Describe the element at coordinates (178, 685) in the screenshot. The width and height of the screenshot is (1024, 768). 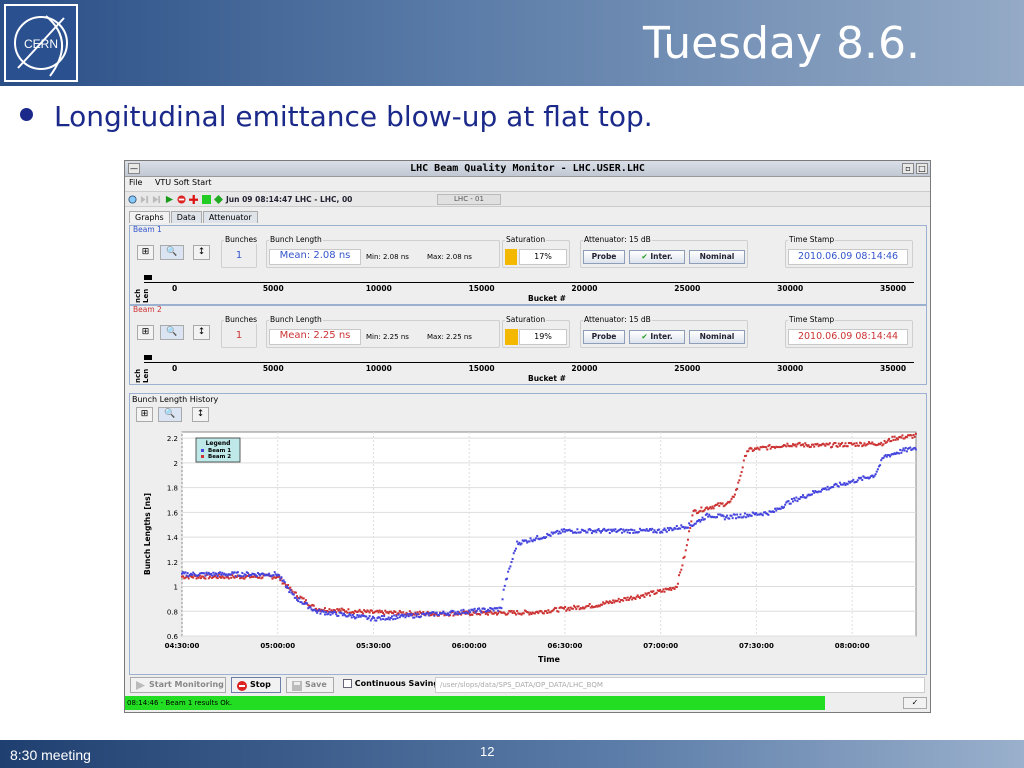
I see `start-monitoring-button: Start Monitoring` at that location.